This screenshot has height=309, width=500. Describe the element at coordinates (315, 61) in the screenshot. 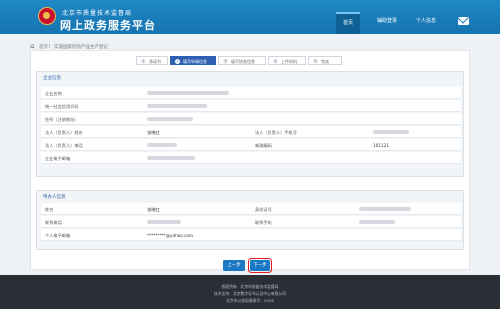

I see `step-number: 5` at that location.